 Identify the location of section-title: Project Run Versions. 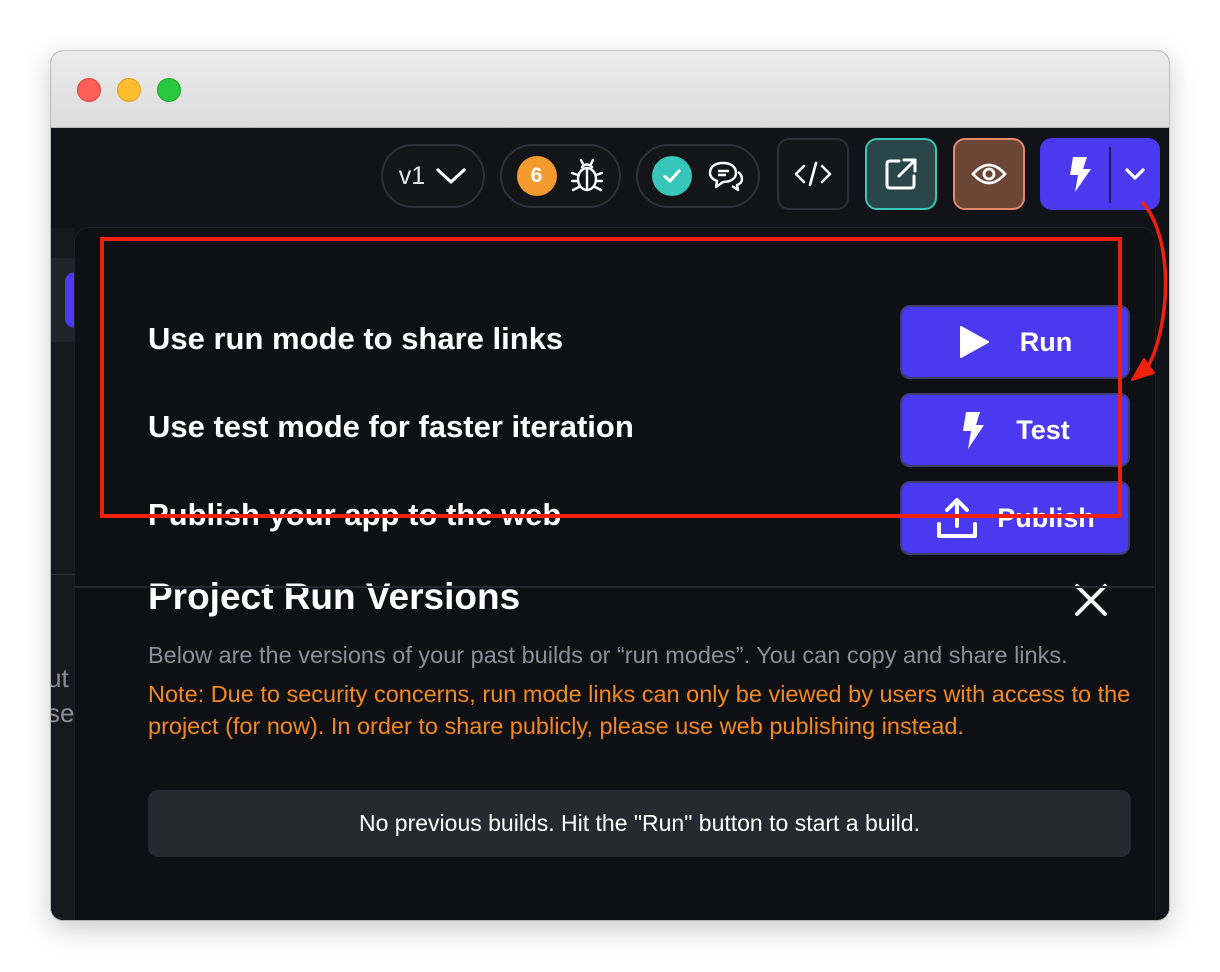
(334, 596).